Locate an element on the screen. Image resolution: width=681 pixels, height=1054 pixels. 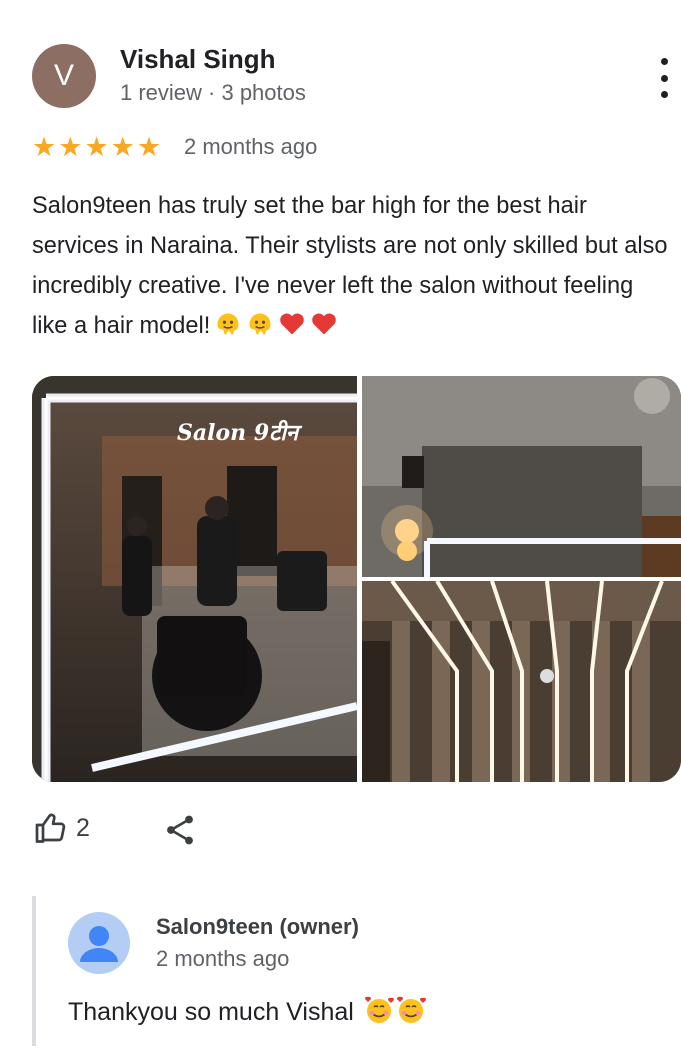
star-rating: ★ ★ ★ ★ ★ is located at coordinates (96, 147).